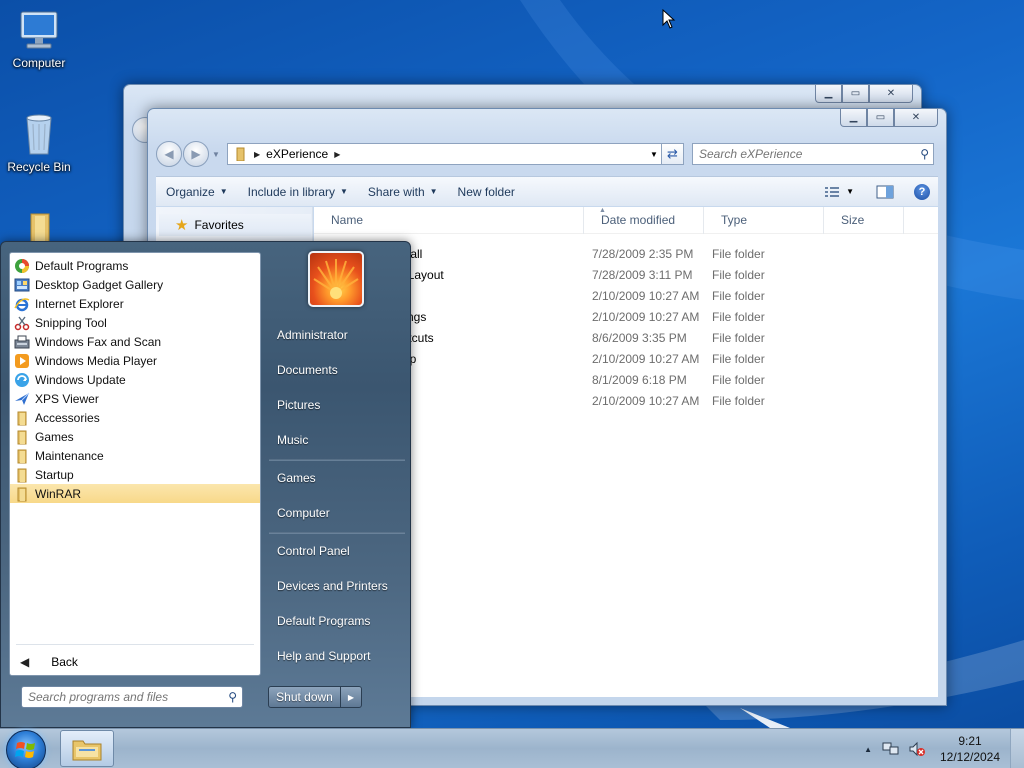 This screenshot has height=768, width=1024. Describe the element at coordinates (22, 361) in the screenshot. I see `media-player-icon` at that location.